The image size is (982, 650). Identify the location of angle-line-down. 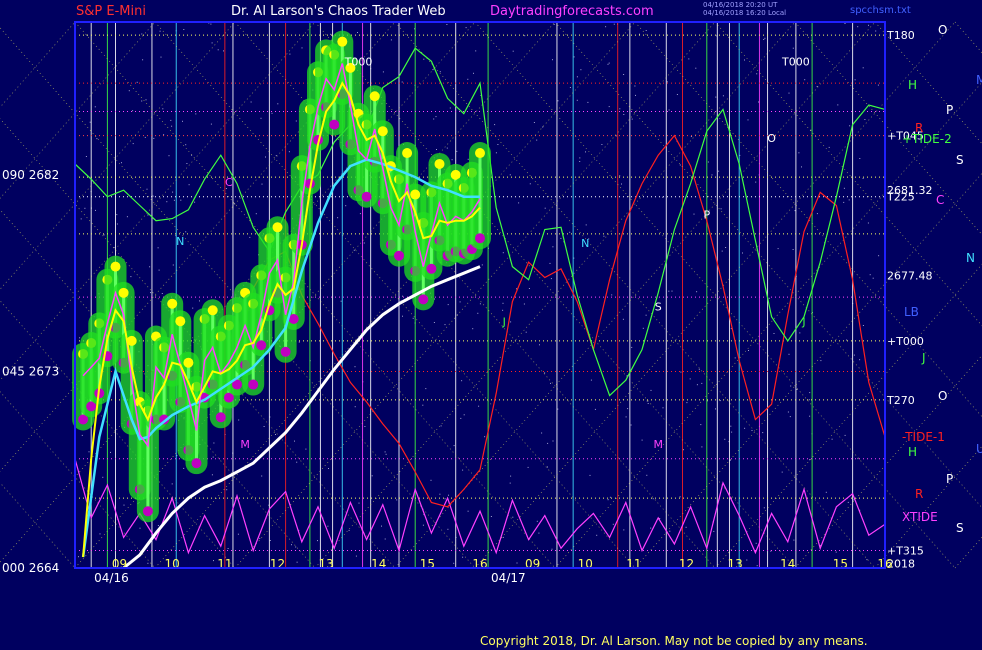
(38, 525).